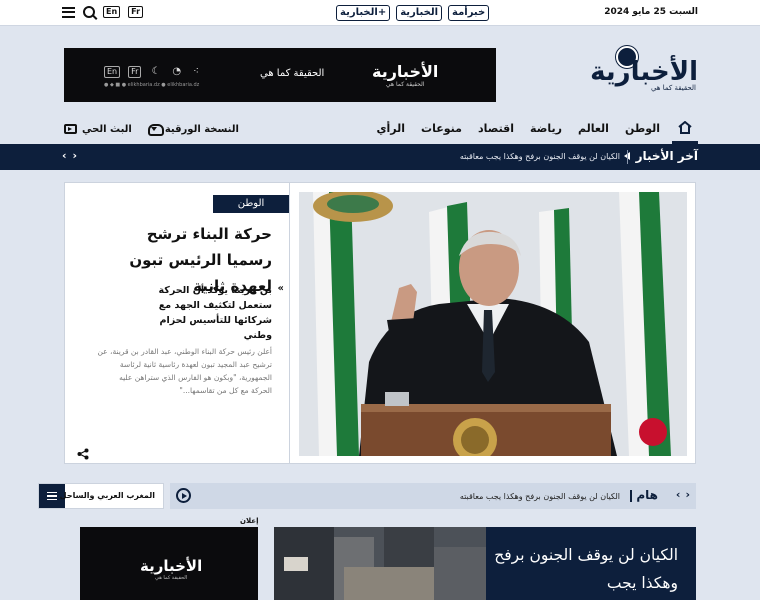 This screenshot has width=760, height=600. I want to click on secondary-headline: الكيان لن يوقف الجنون برفح وهكذا يجب, so click(586, 569).